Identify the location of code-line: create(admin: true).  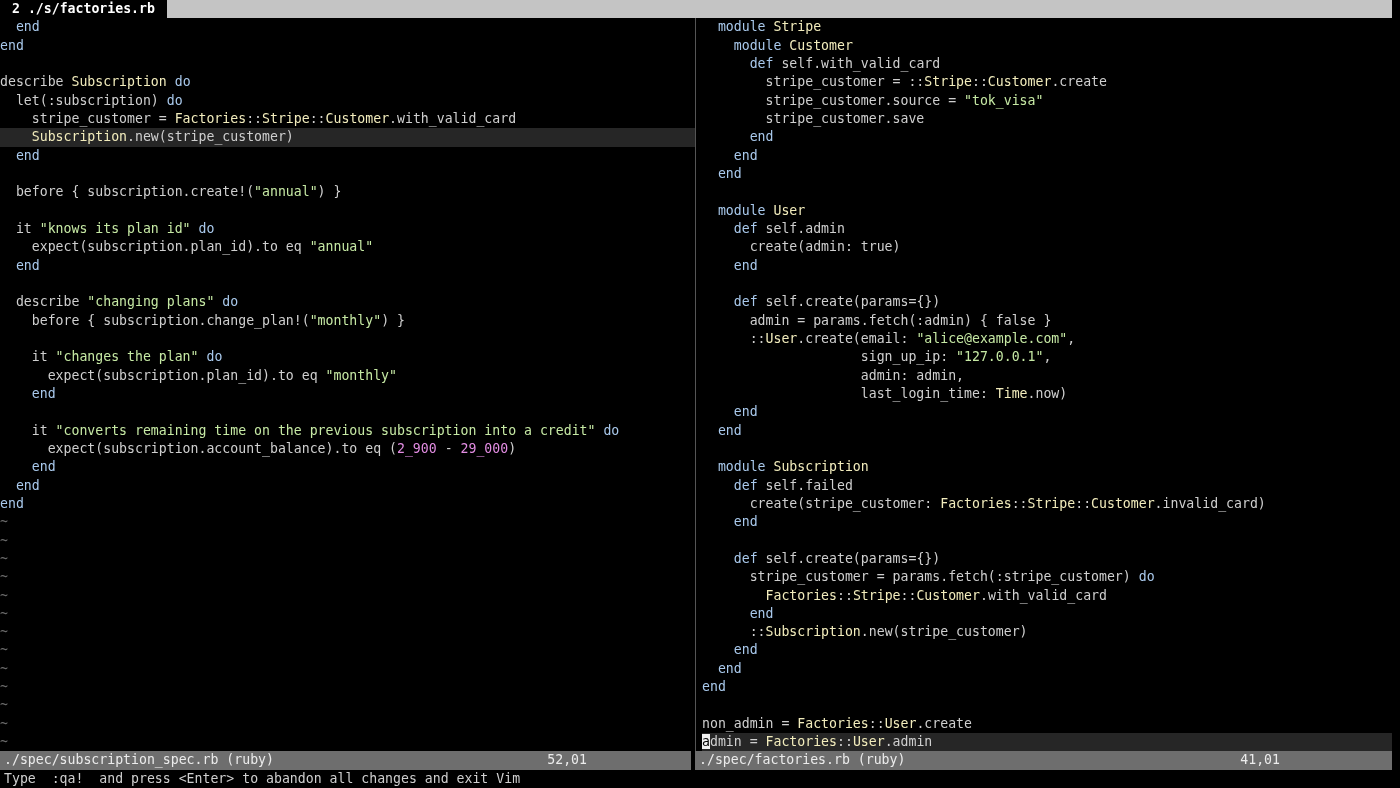
(824, 247).